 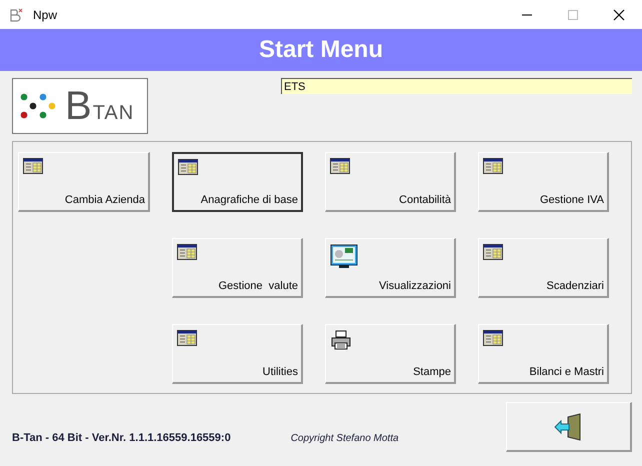 What do you see at coordinates (237, 268) in the screenshot?
I see `menu-button: Gestione valute` at bounding box center [237, 268].